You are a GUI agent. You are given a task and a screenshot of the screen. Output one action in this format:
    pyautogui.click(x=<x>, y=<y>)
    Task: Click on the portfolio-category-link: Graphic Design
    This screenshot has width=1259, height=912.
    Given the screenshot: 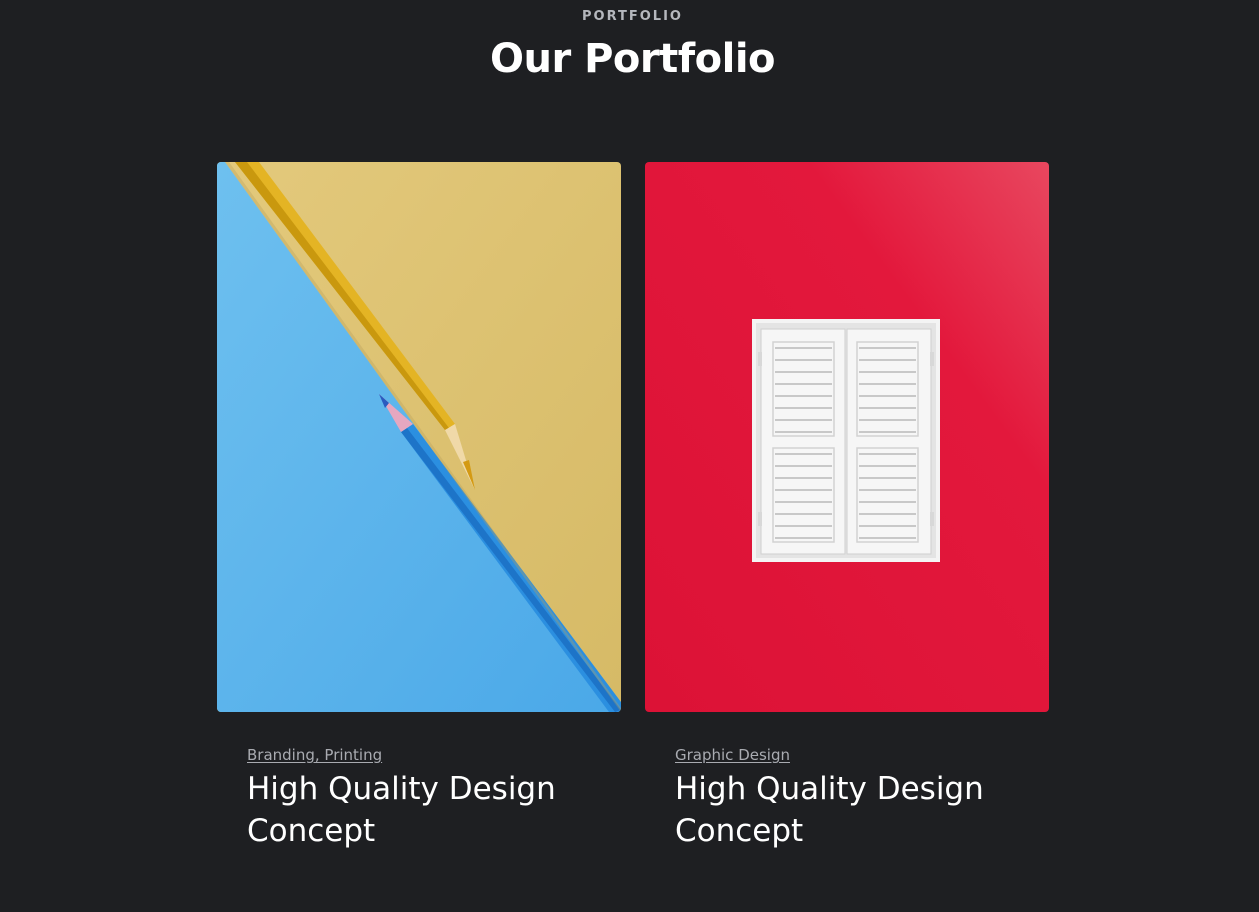 What is the action you would take?
    pyautogui.click(x=732, y=755)
    